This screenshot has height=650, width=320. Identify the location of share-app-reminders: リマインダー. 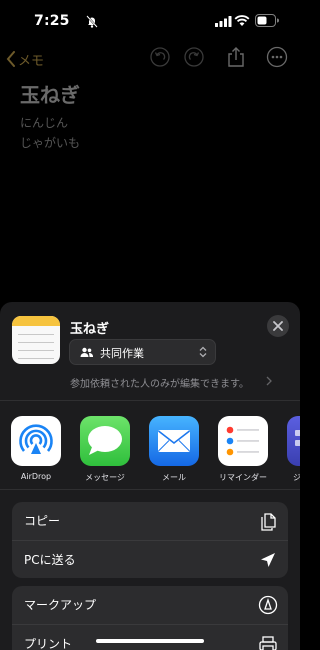
(243, 449).